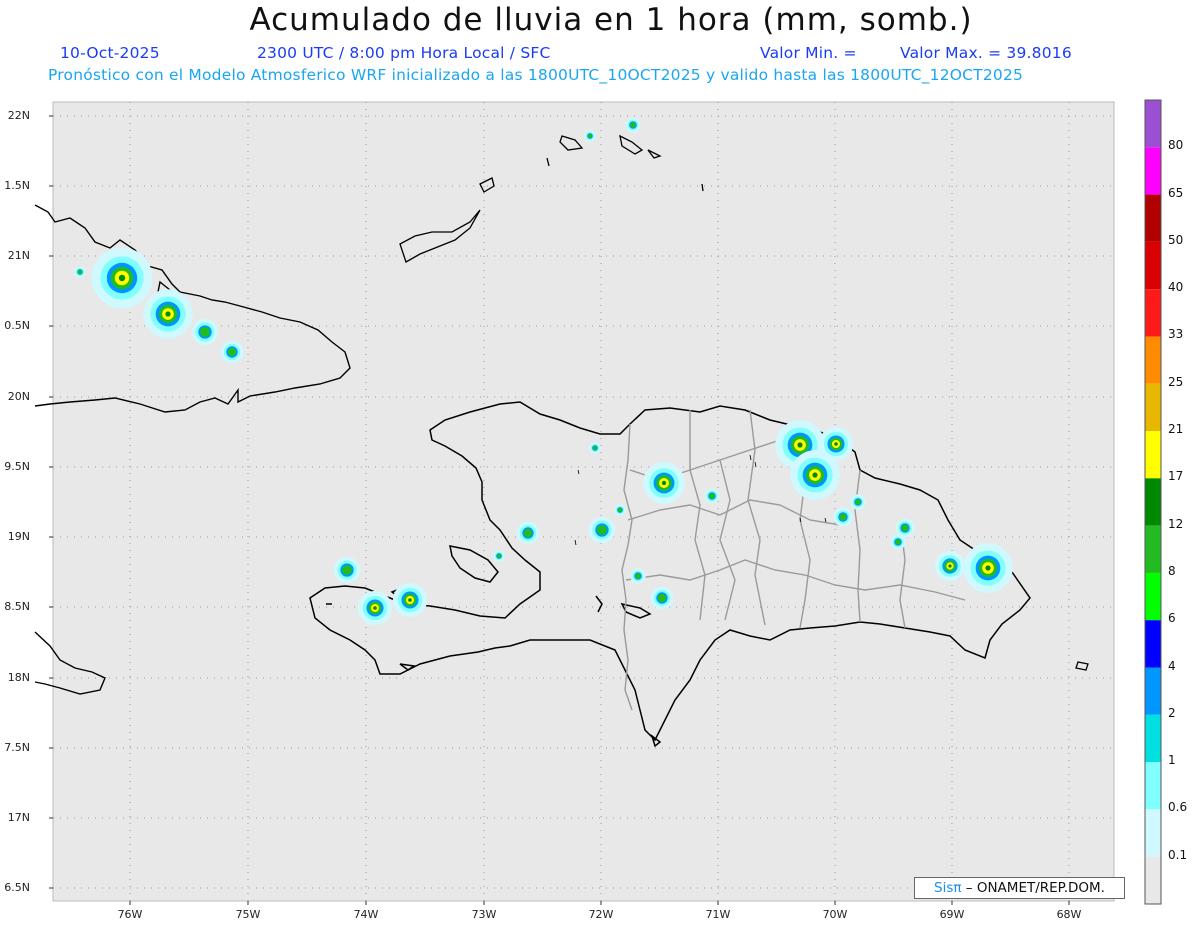 The image size is (1200, 927). Describe the element at coordinates (1176, 287) in the screenshot. I see `colorbar-label: 40` at that location.